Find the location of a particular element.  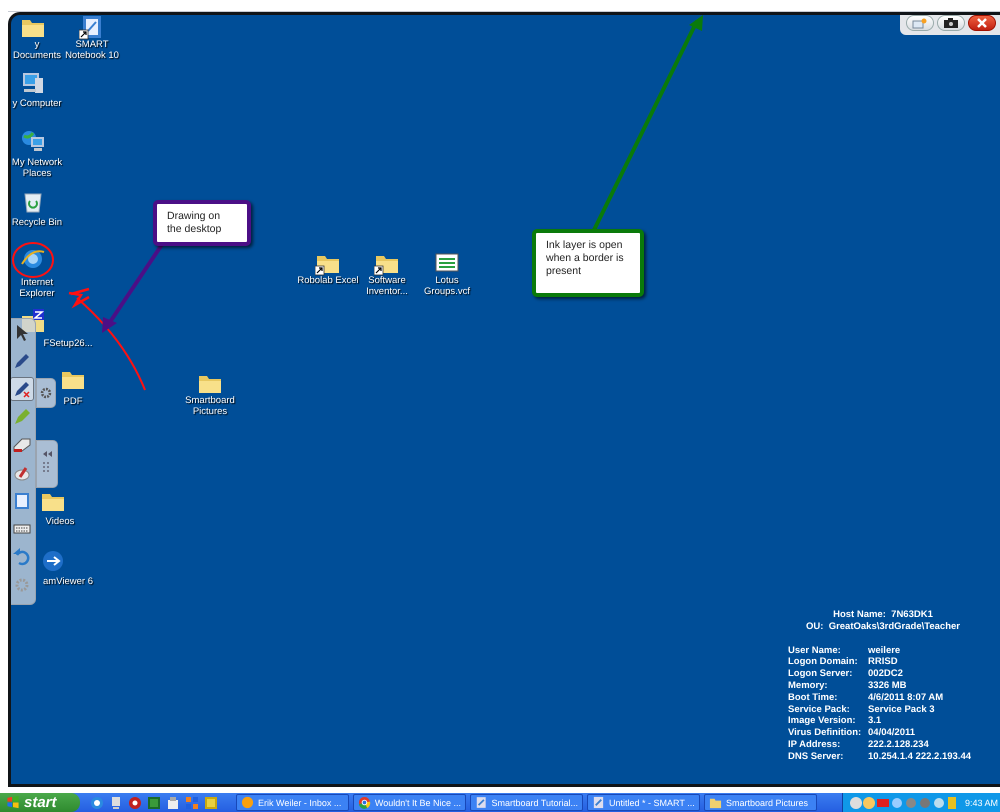

icon-label: Smartboard Pictures is located at coordinates (210, 406).